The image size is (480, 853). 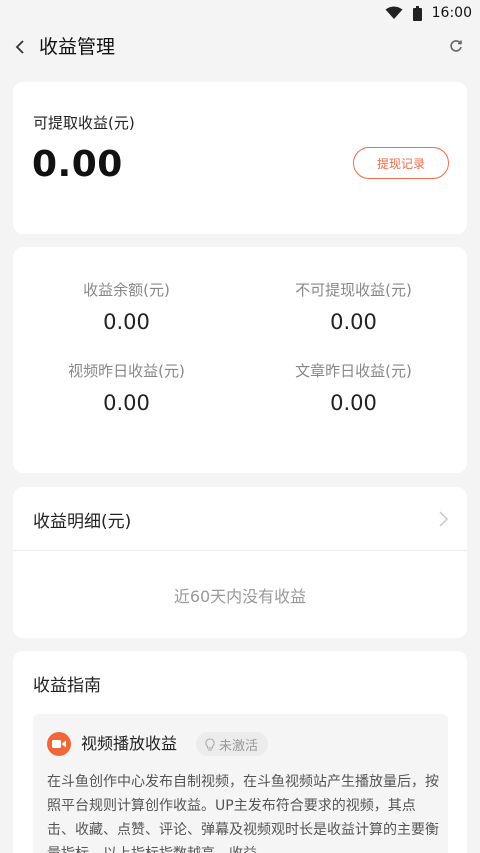 What do you see at coordinates (443, 519) in the screenshot?
I see `chevron-right-icon` at bounding box center [443, 519].